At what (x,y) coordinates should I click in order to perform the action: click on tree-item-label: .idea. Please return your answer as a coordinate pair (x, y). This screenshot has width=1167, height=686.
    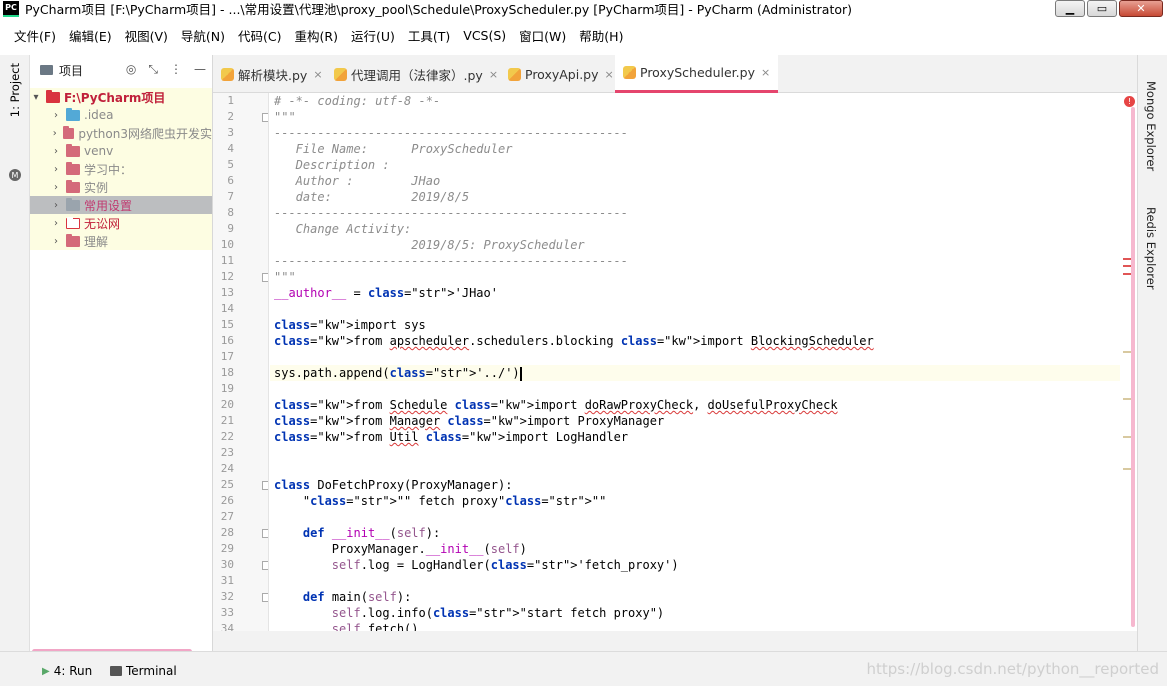
    Looking at the image, I should click on (99, 115).